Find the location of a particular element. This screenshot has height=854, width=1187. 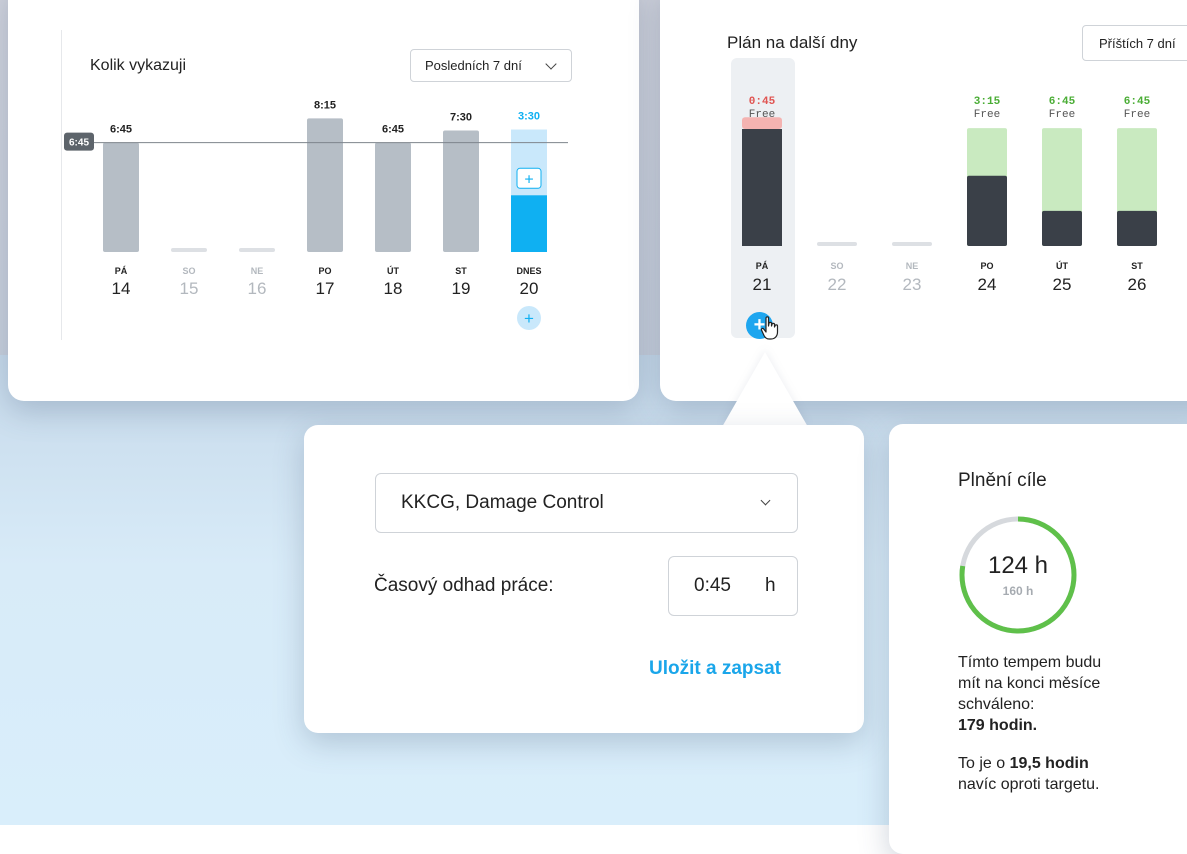

day-number-label: 15 is located at coordinates (189, 288).